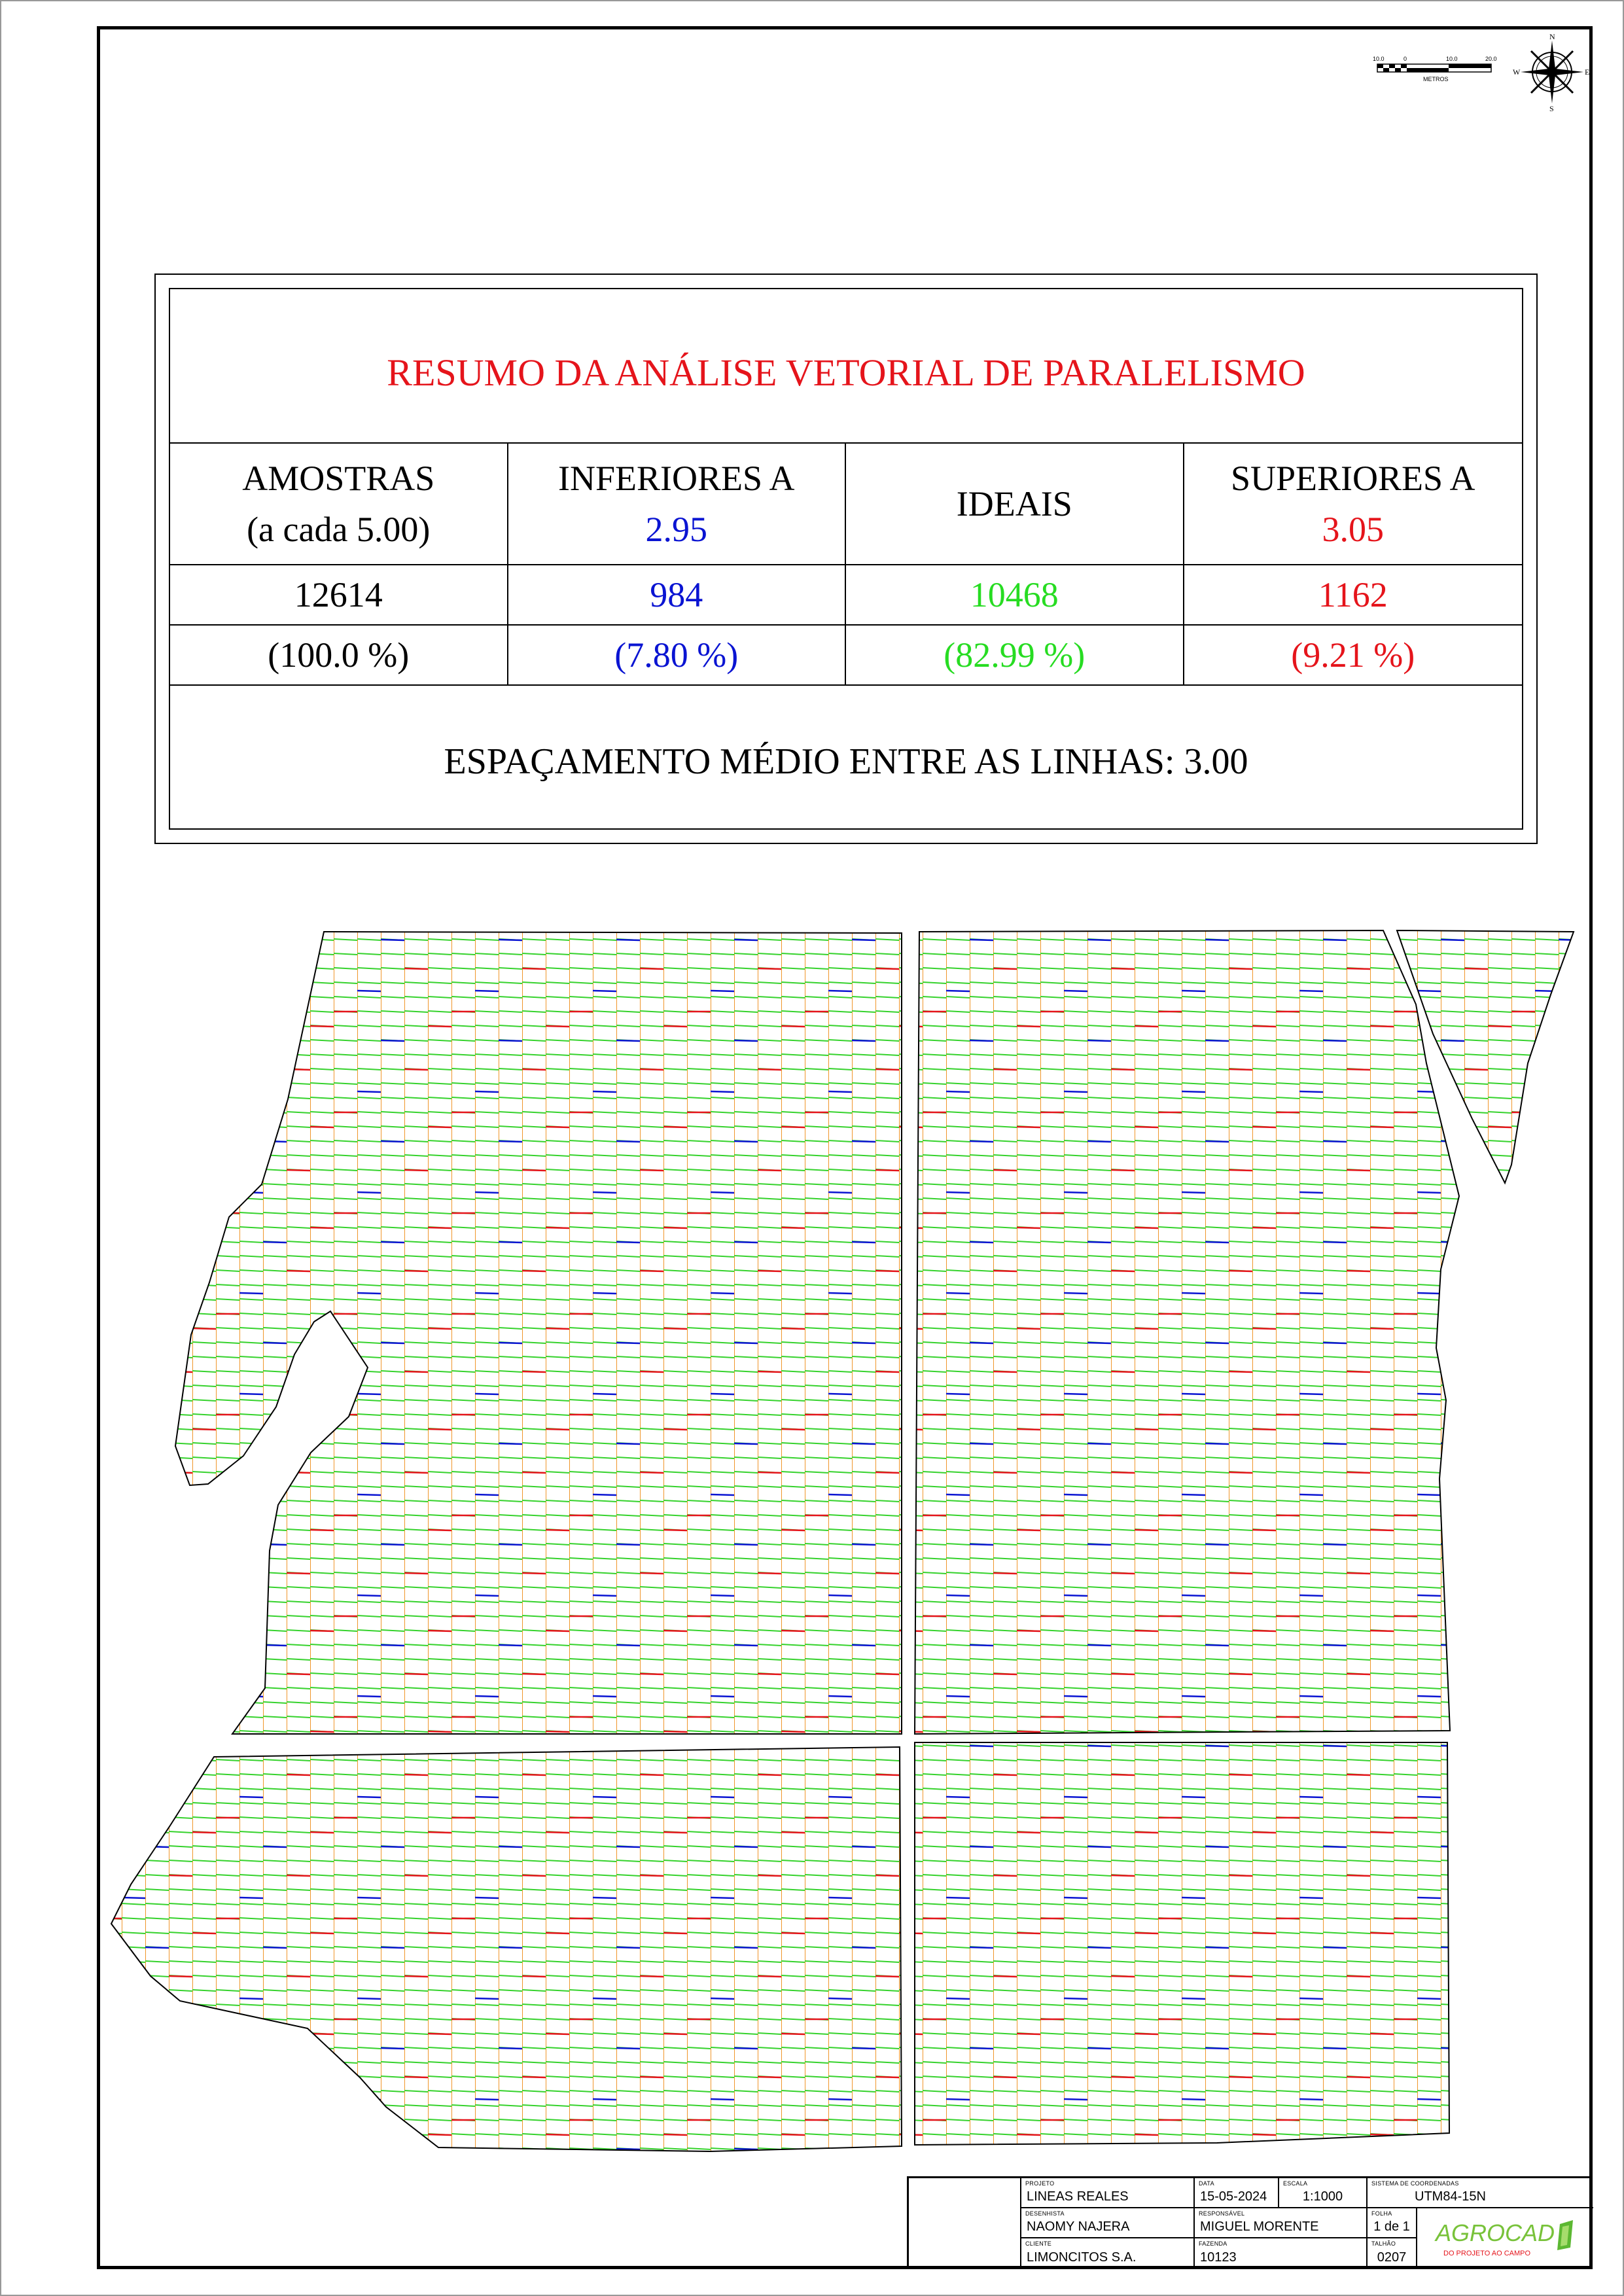 This screenshot has height=2296, width=1624. Describe the element at coordinates (1233, 2196) in the screenshot. I see `tb-data-value: 15-05-2024` at that location.